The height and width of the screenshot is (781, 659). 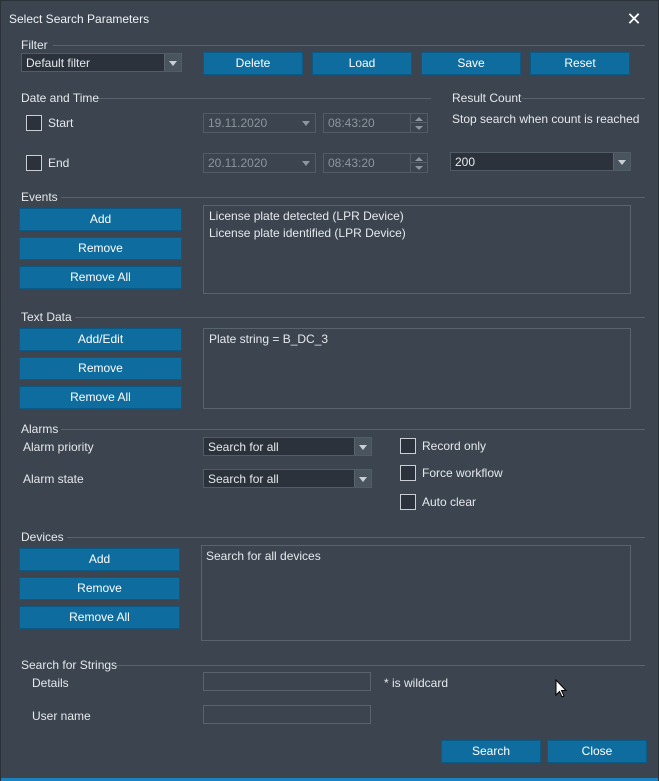 I want to click on auto-clear-checkbox, so click(x=408, y=502).